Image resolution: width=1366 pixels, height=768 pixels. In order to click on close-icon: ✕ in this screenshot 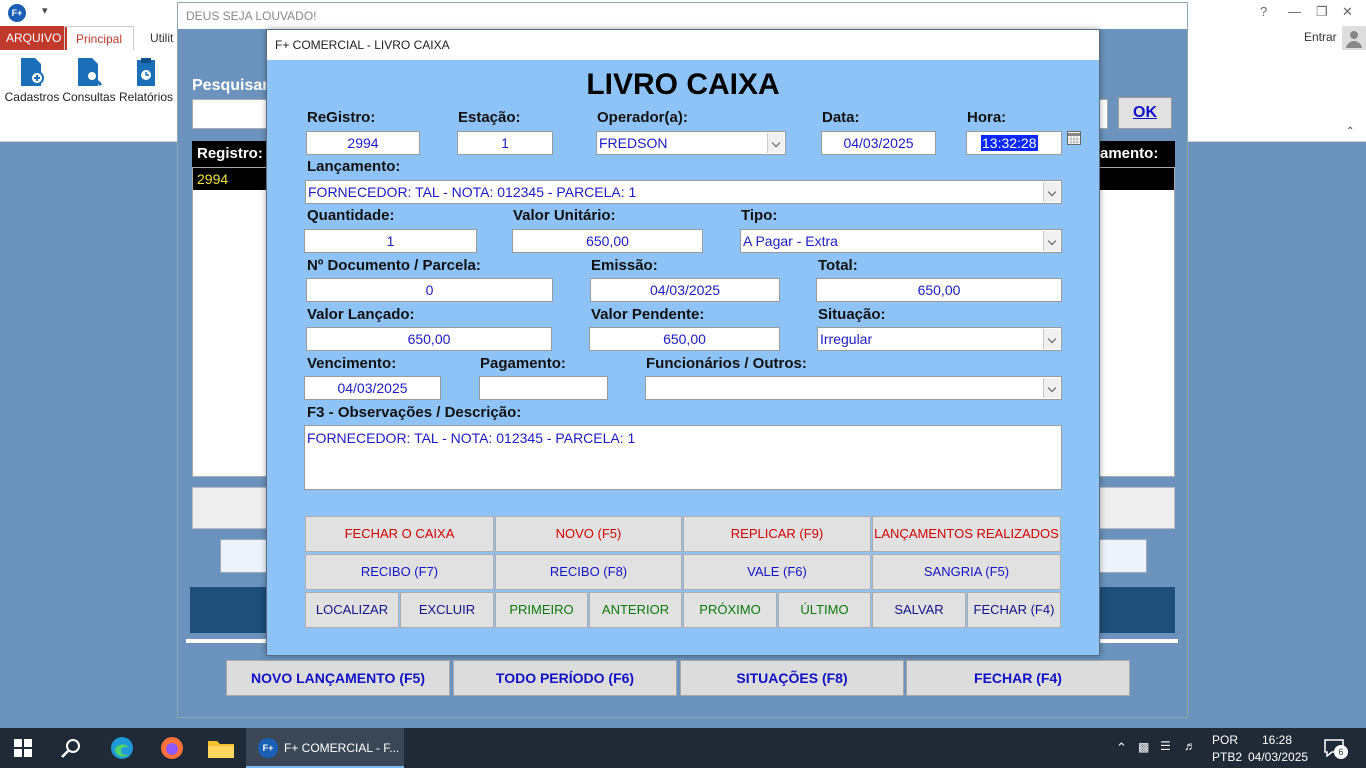, I will do `click(1347, 12)`.